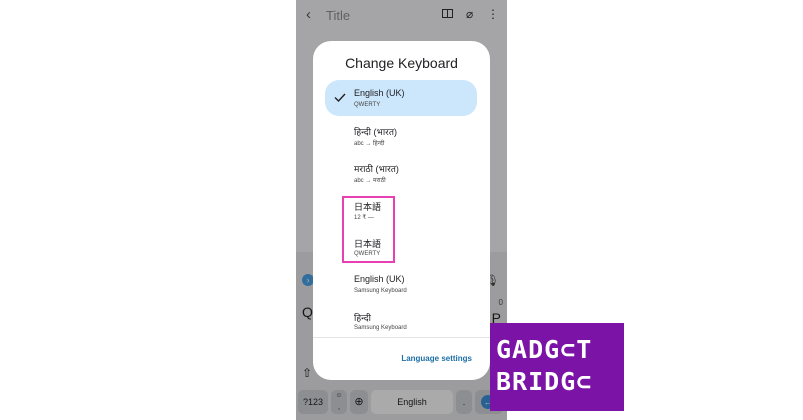 The height and width of the screenshot is (420, 803). Describe the element at coordinates (367, 105) in the screenshot. I see `option-layout: QWERTY` at that location.